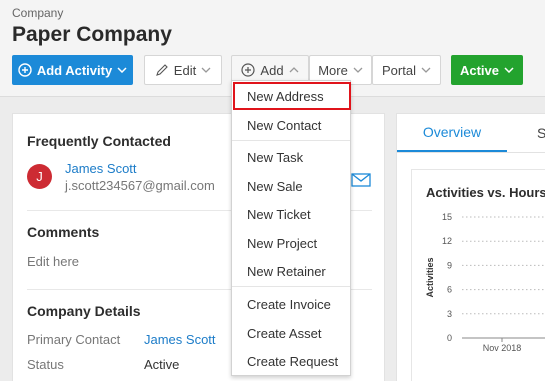 The image size is (545, 381). I want to click on chevron-up-icon, so click(294, 70).